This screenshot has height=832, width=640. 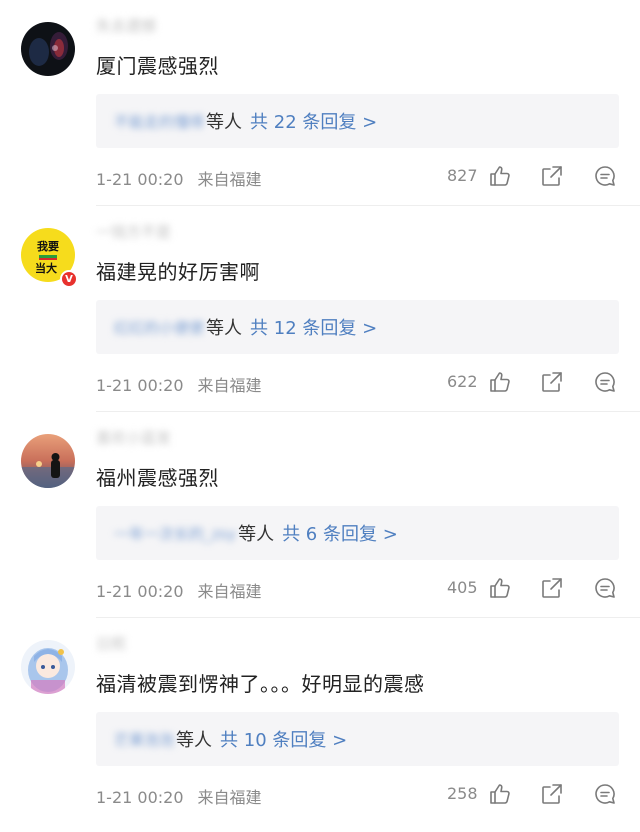 What do you see at coordinates (133, 437) in the screenshot?
I see `username: 喜欢小蓝发` at bounding box center [133, 437].